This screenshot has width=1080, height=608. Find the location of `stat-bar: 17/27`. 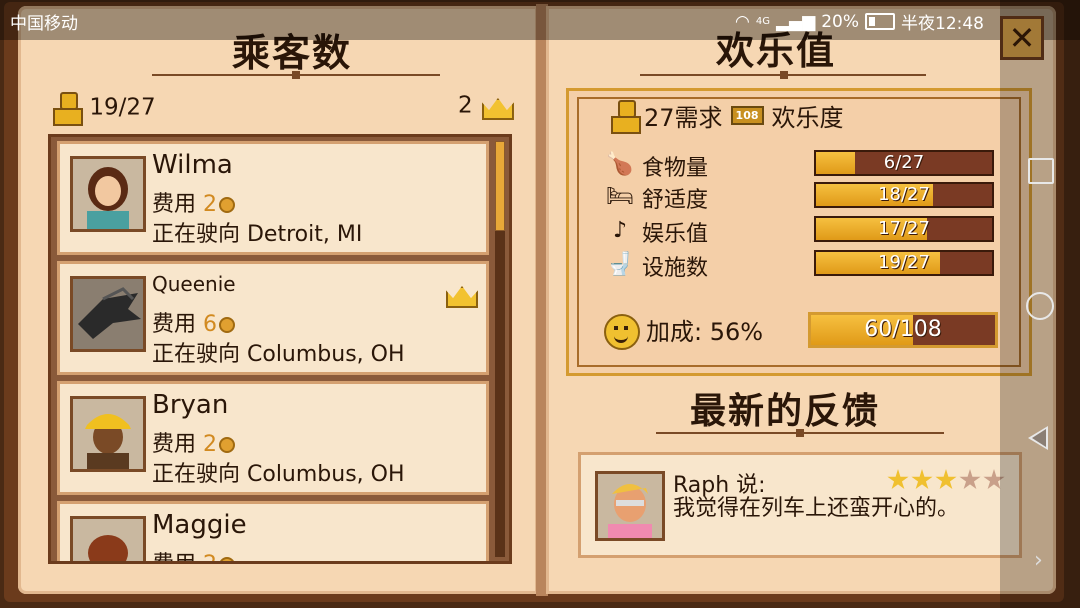

stat-bar: 17/27 is located at coordinates (904, 229).